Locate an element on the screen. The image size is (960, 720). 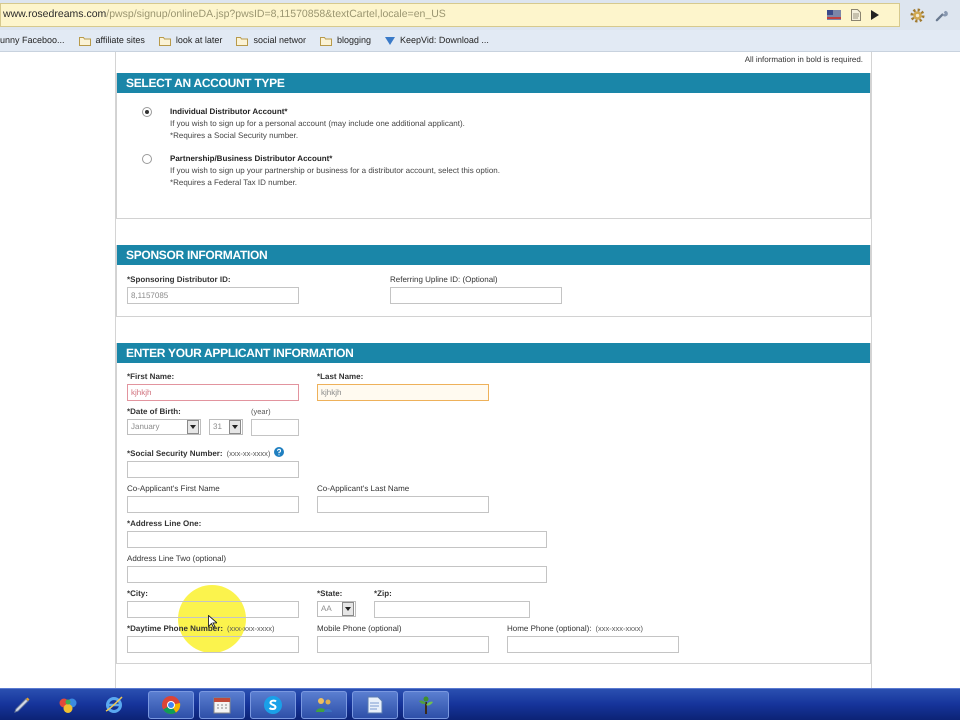
option-description: If you wish to sign up your partnership or business for a distributor account, select this option. is located at coordinates (335, 171).